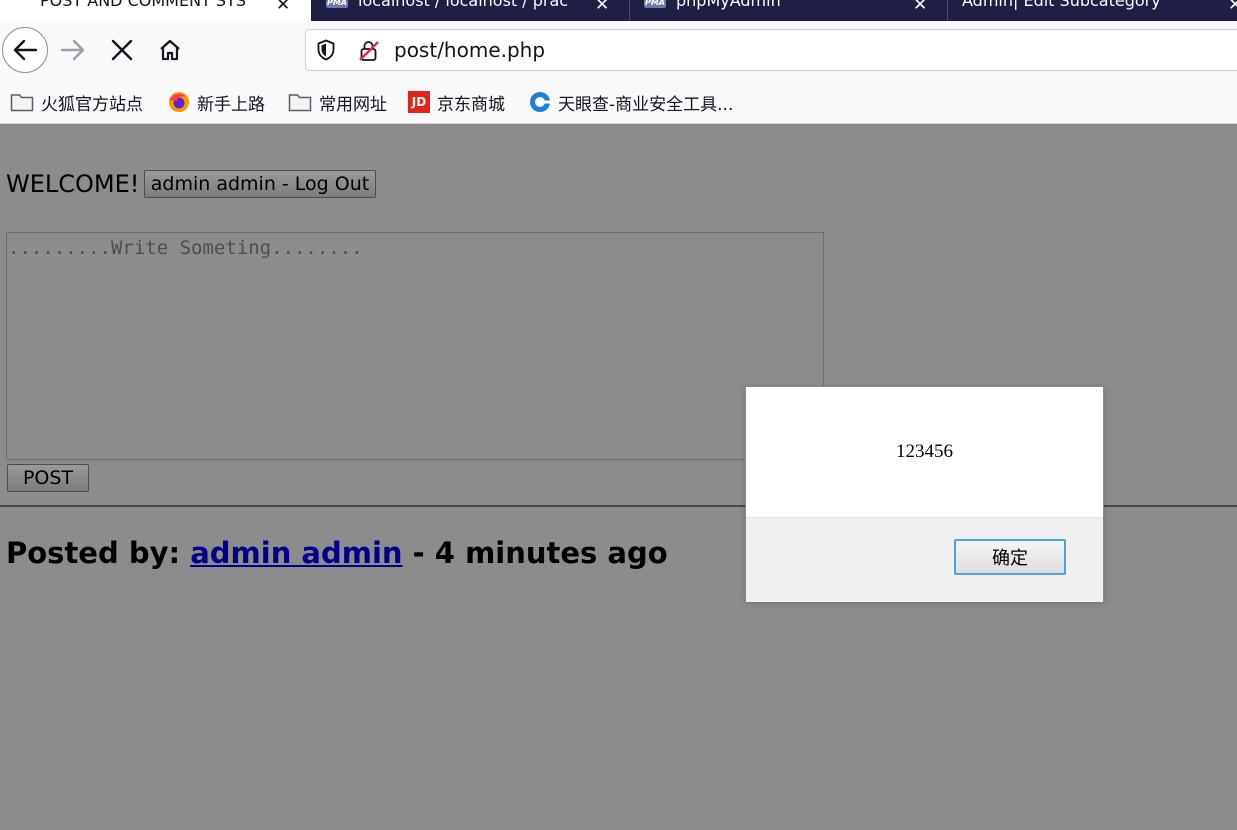 This screenshot has height=830, width=1237. I want to click on url-bar: post/home.php, so click(771, 50).